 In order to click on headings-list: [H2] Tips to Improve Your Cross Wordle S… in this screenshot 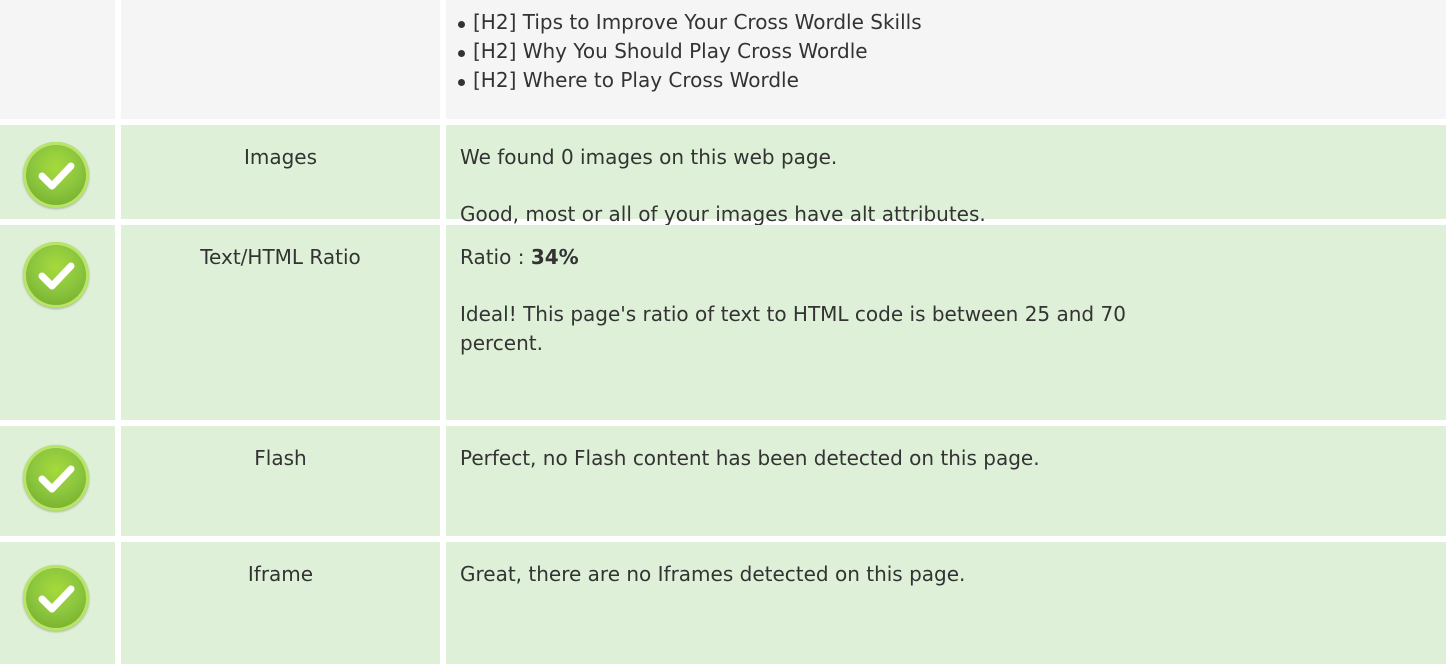, I will do `click(688, 47)`.